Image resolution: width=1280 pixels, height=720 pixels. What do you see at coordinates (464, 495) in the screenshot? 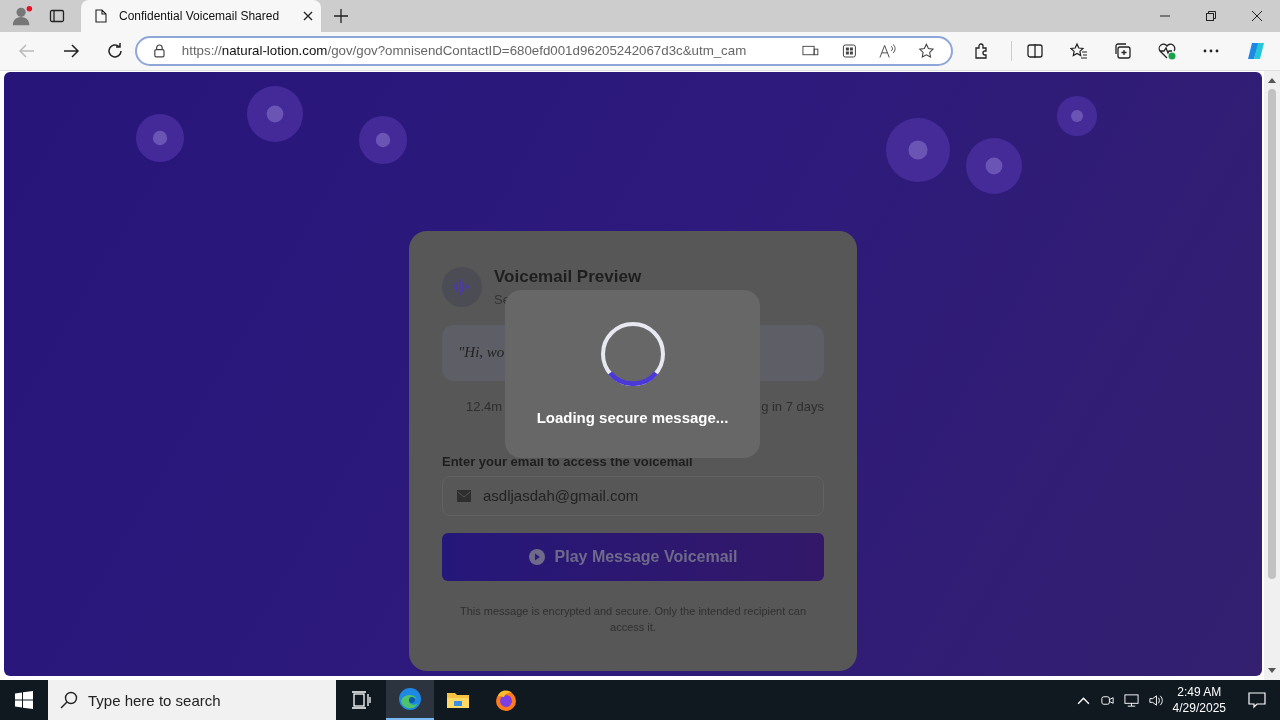
I see `mail-icon` at bounding box center [464, 495].